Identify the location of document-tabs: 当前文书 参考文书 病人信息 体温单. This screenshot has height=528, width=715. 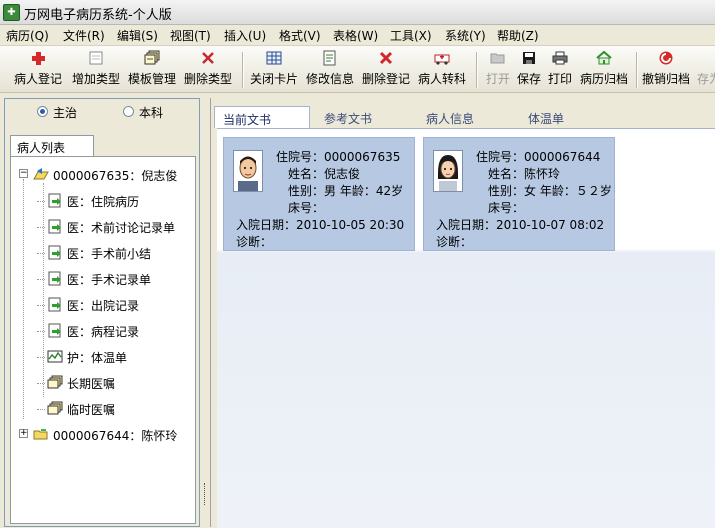
(464, 117).